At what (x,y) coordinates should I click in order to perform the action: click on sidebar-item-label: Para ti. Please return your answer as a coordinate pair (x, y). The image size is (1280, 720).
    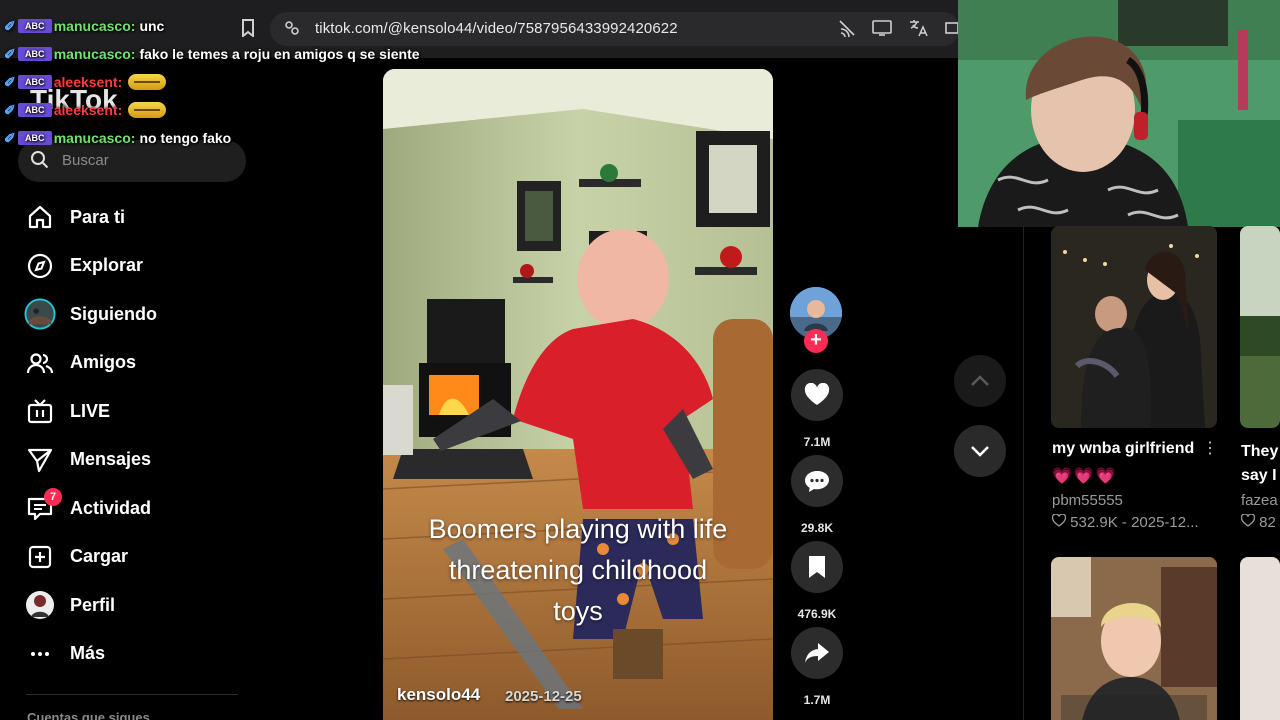
    Looking at the image, I should click on (98, 216).